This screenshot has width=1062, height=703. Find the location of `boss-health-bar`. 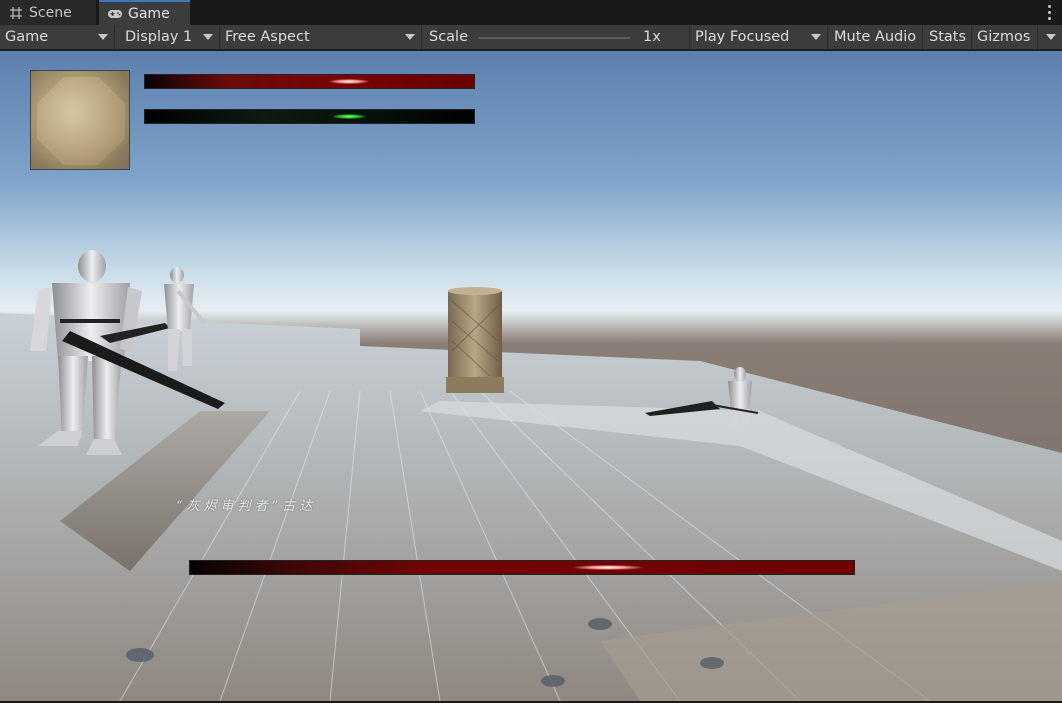

boss-health-bar is located at coordinates (522, 567).